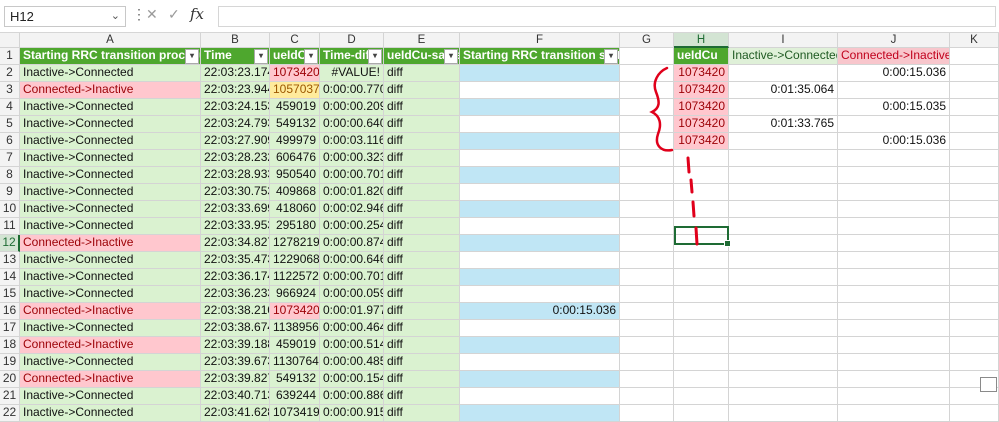 The height and width of the screenshot is (422, 999). Describe the element at coordinates (352, 107) in the screenshot. I see `time-diff-cell: 0:00:00.209` at that location.